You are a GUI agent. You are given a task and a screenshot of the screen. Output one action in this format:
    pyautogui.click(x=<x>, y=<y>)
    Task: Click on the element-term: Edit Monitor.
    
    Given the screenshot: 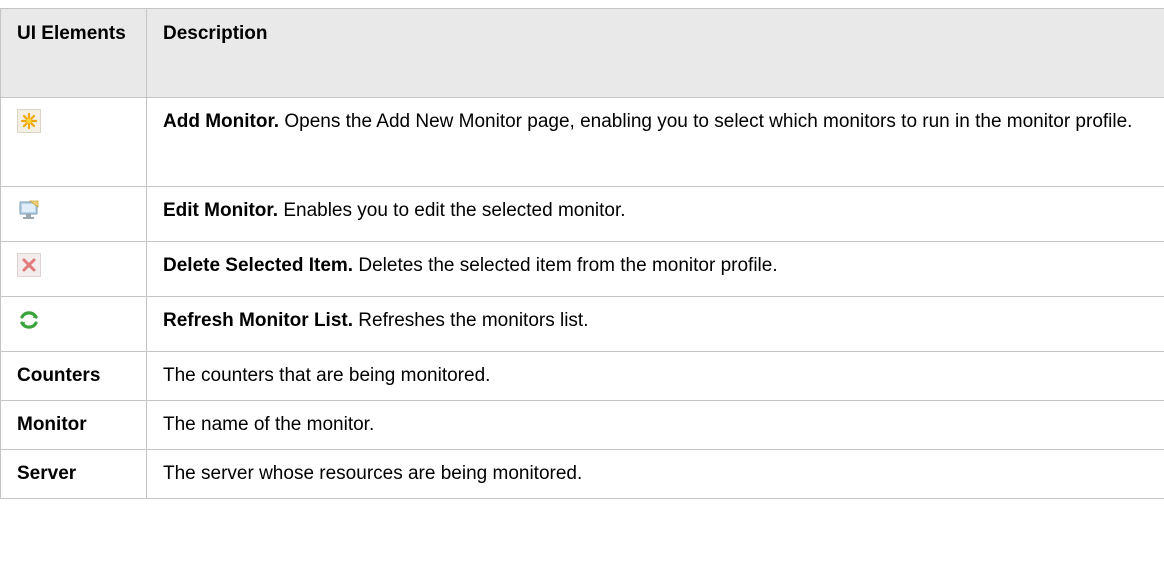 What is the action you would take?
    pyautogui.click(x=221, y=210)
    